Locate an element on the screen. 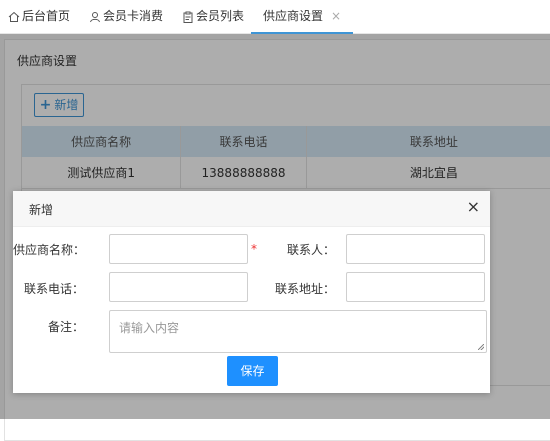 Image resolution: width=550 pixels, height=441 pixels. supplier-name-input is located at coordinates (178, 249).